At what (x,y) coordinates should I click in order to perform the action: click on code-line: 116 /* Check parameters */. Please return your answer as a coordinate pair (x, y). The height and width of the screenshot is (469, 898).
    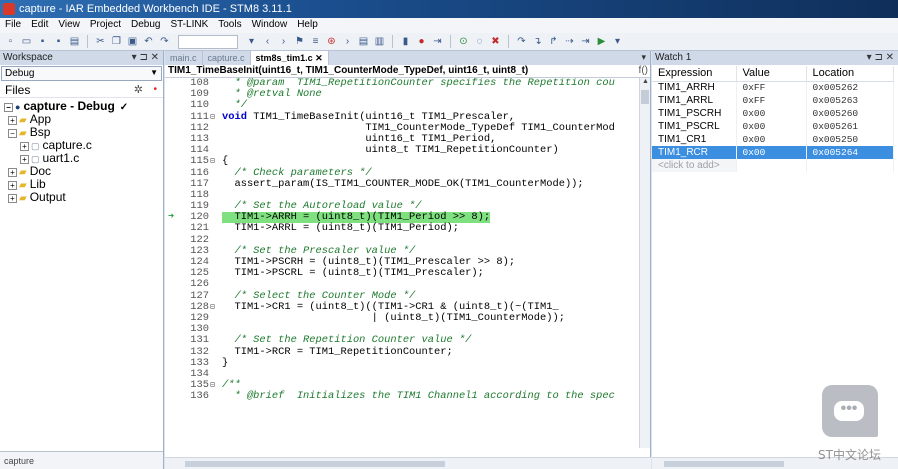
    Looking at the image, I should click on (402, 173).